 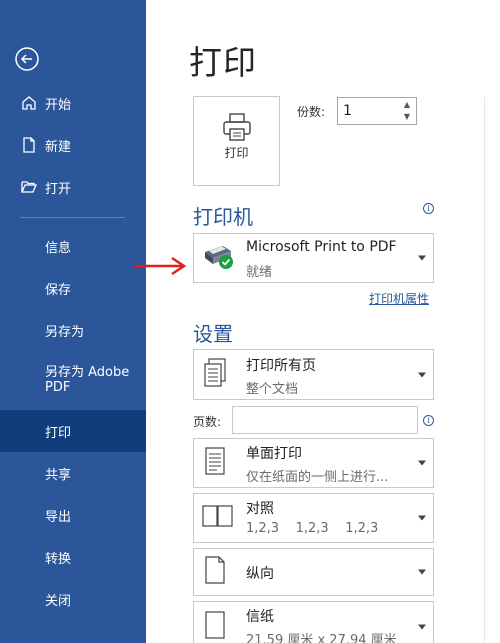 I want to click on pages-label: 页数:, so click(x=207, y=422).